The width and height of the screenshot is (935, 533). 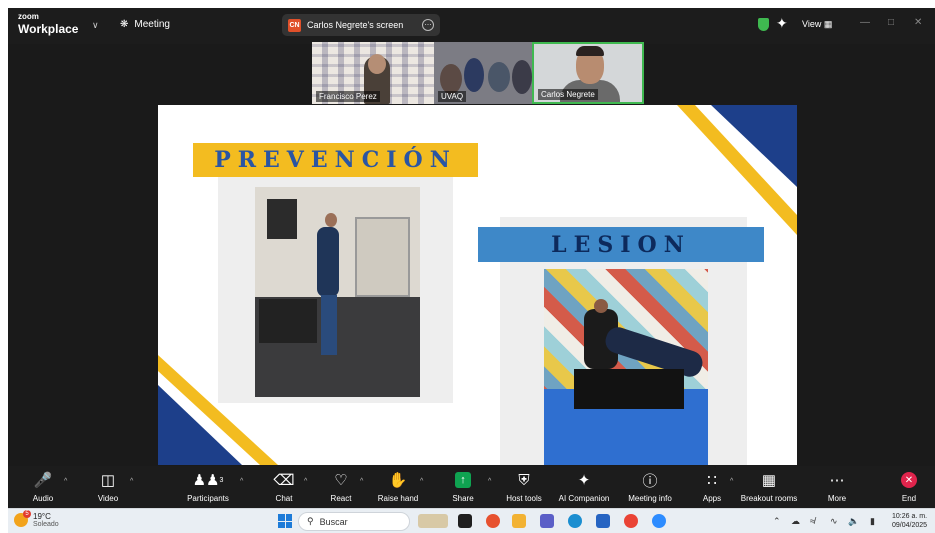 What do you see at coordinates (354, 521) in the screenshot?
I see `taskbar-search: ⚲ Buscar` at bounding box center [354, 521].